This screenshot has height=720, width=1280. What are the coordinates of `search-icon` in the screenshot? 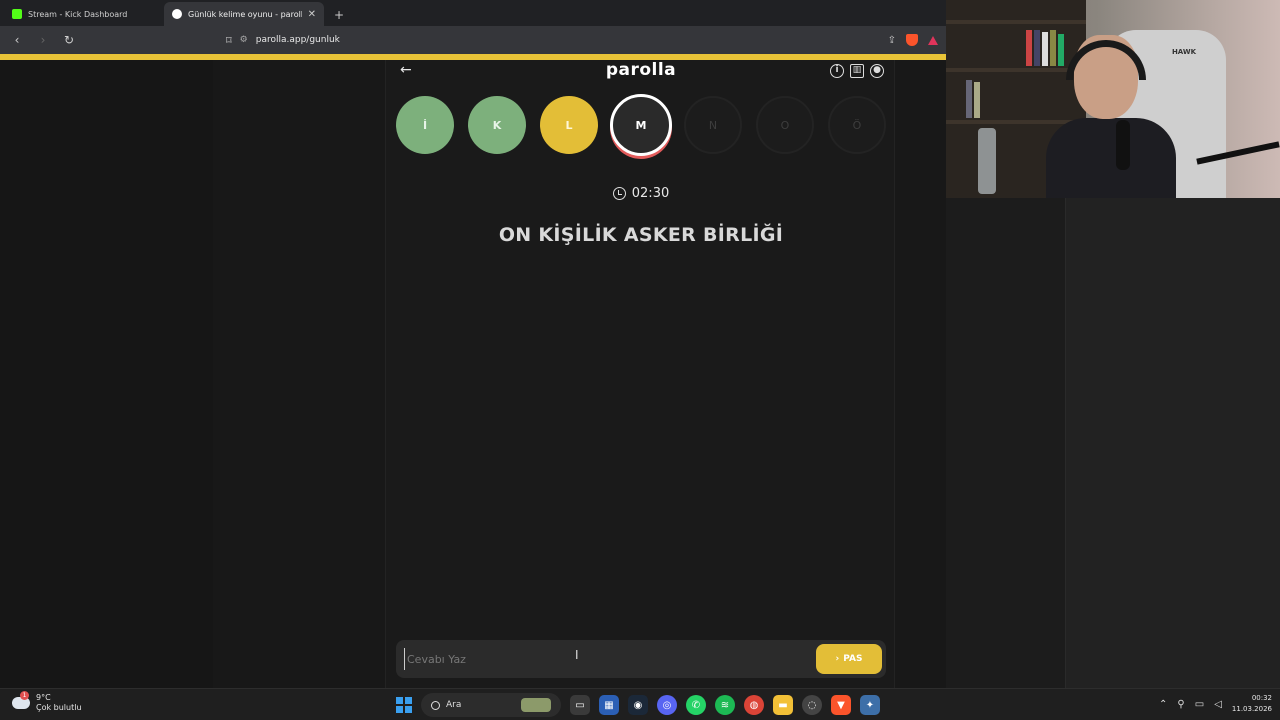 It's located at (435, 705).